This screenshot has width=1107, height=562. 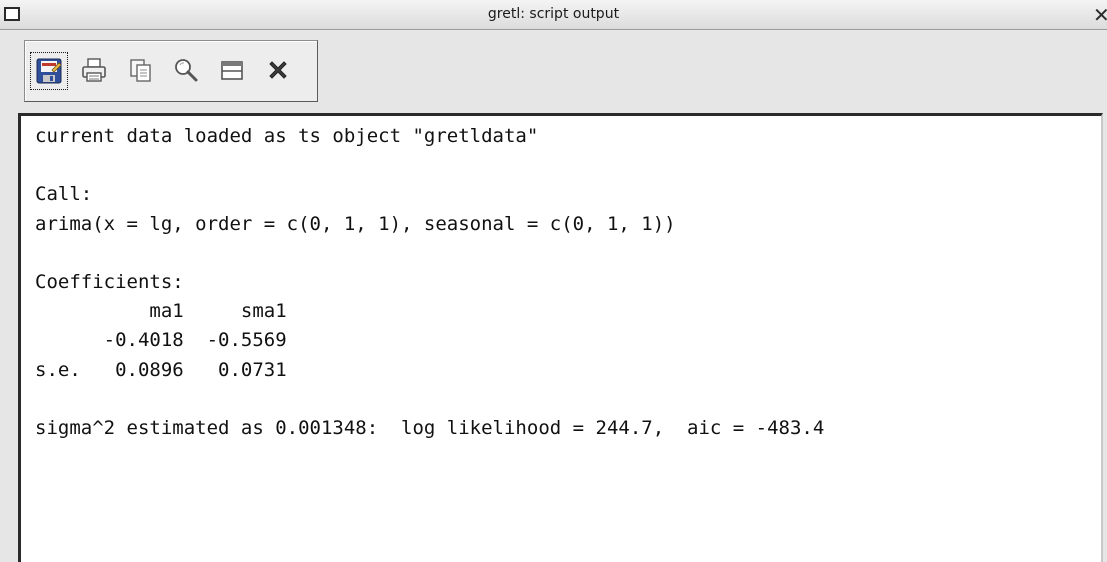 I want to click on close-icon, so click(x=278, y=70).